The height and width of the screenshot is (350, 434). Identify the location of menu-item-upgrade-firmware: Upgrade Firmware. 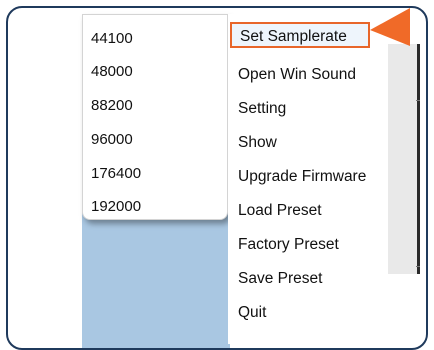
(302, 177).